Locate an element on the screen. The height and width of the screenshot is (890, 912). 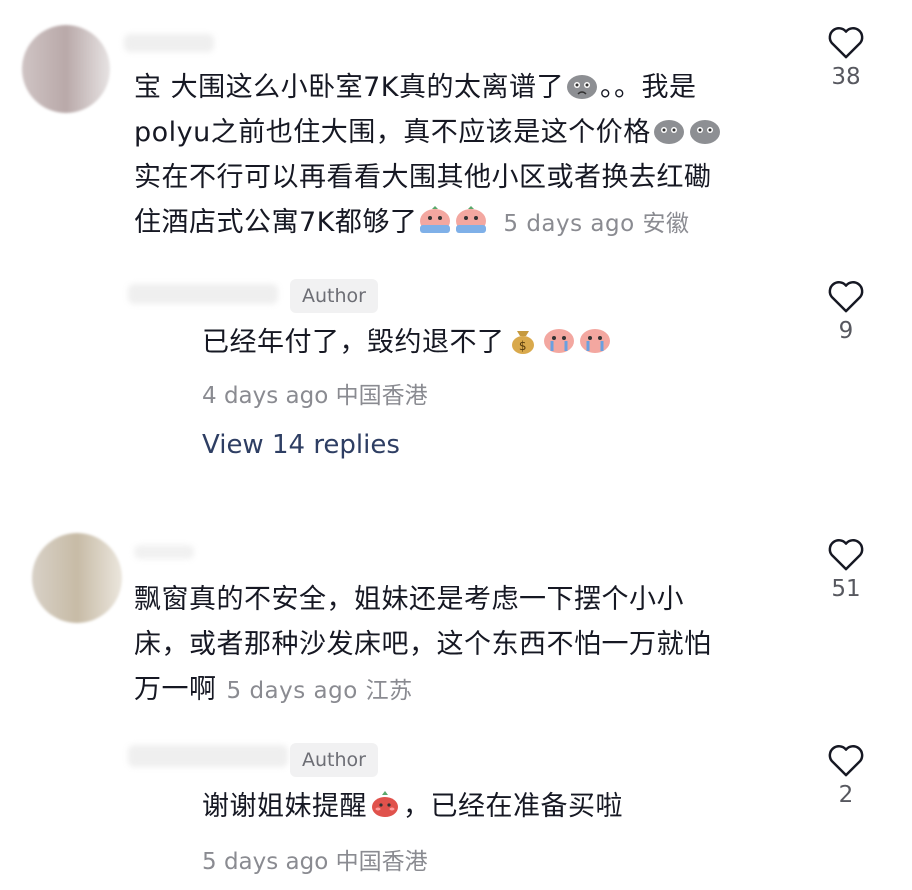
view-replies-link: View 14 replies is located at coordinates (301, 445).